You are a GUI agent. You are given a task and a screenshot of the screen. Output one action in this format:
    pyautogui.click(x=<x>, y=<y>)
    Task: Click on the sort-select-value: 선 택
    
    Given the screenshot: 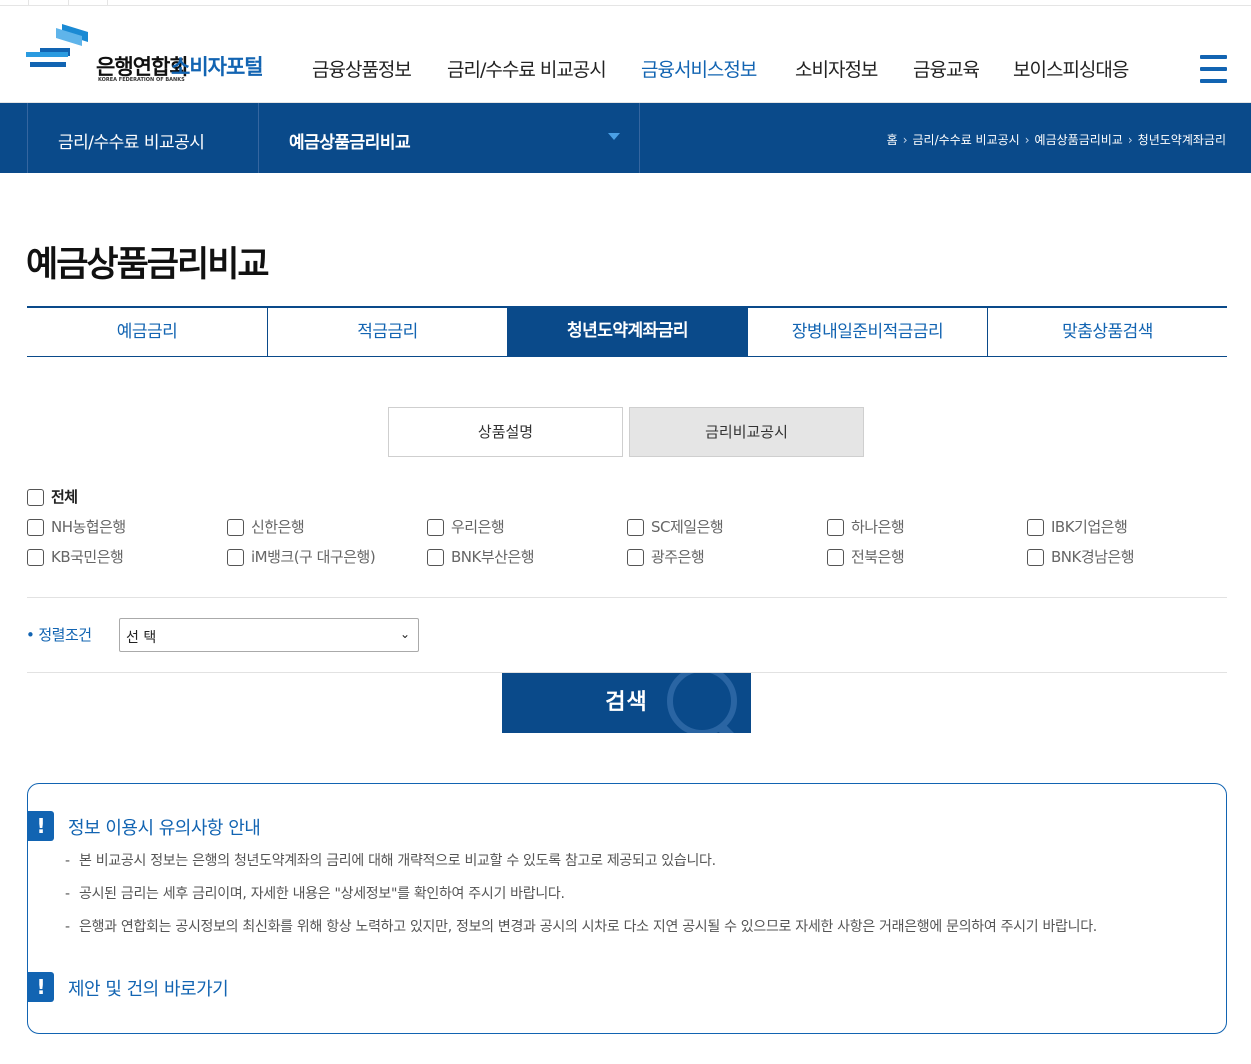 What is the action you would take?
    pyautogui.click(x=141, y=638)
    